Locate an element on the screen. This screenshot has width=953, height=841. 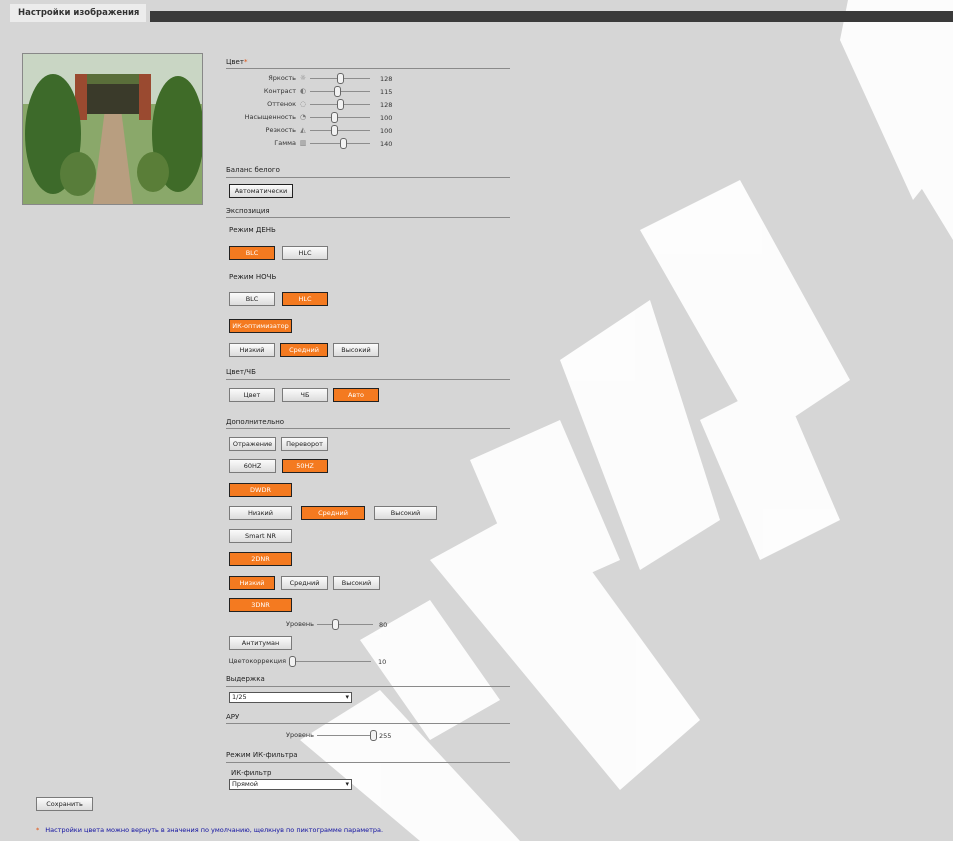
white-balance-auto-button: Автоматически is located at coordinates (261, 191).